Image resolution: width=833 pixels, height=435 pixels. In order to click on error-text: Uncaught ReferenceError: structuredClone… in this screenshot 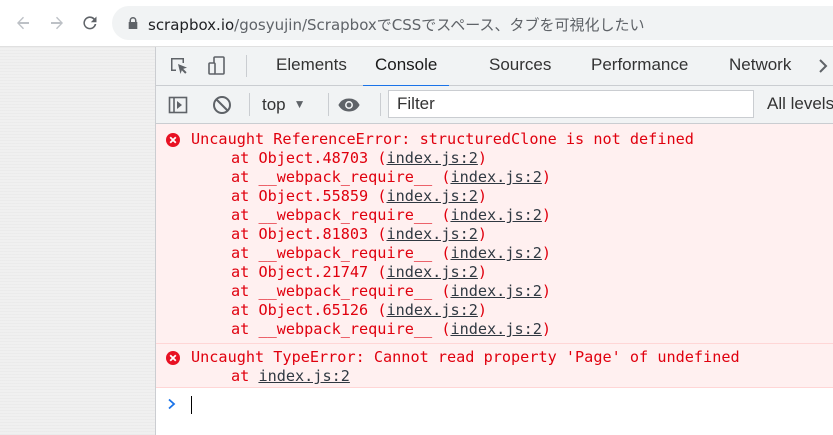, I will do `click(442, 139)`.